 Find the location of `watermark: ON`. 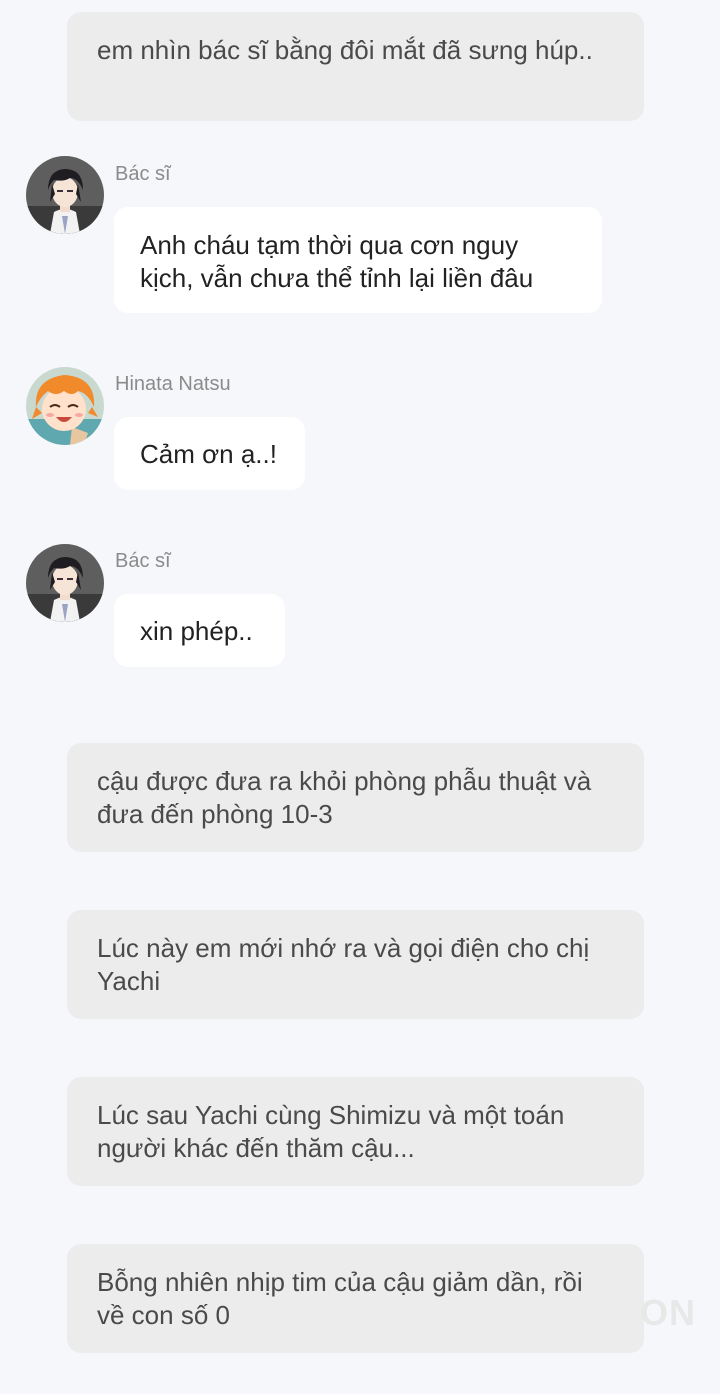

watermark: ON is located at coordinates (668, 1312).